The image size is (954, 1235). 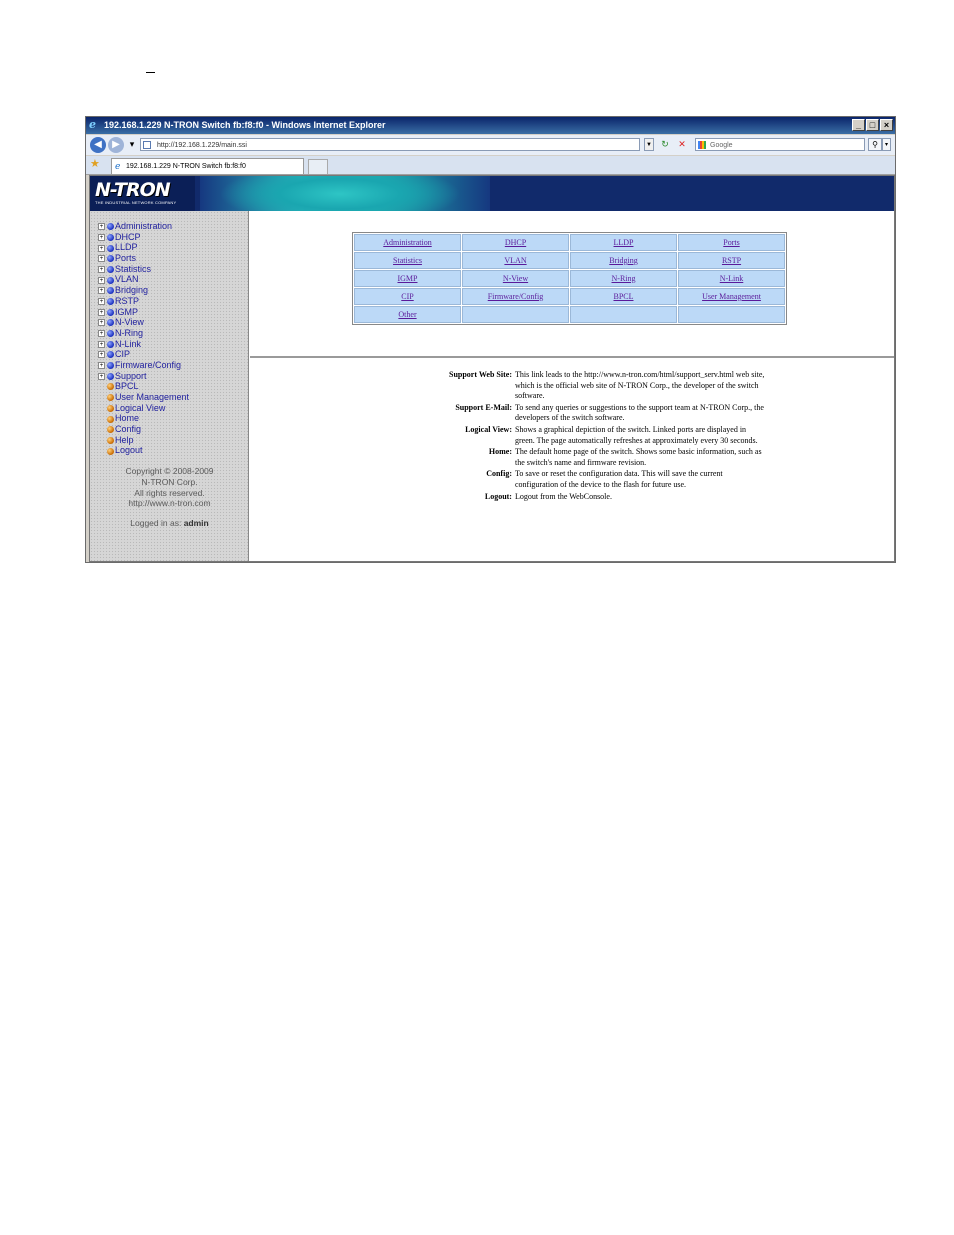 What do you see at coordinates (127, 418) in the screenshot?
I see `nav-item-label: Home` at bounding box center [127, 418].